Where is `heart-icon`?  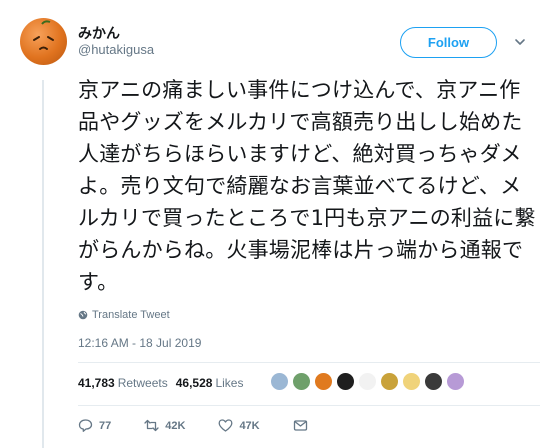 heart-icon is located at coordinates (225, 425).